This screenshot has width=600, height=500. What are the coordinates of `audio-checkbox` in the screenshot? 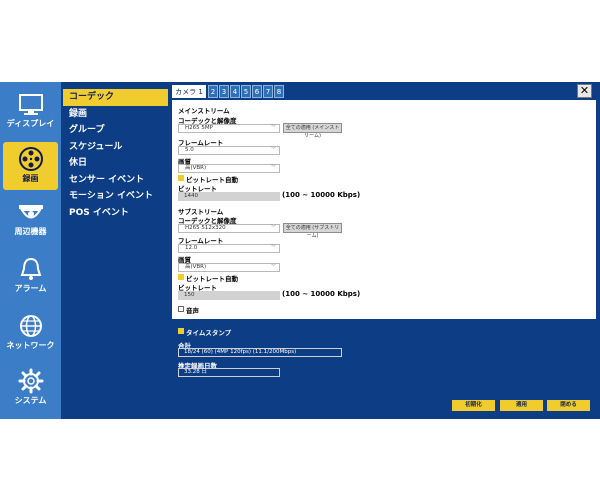 It's located at (181, 309).